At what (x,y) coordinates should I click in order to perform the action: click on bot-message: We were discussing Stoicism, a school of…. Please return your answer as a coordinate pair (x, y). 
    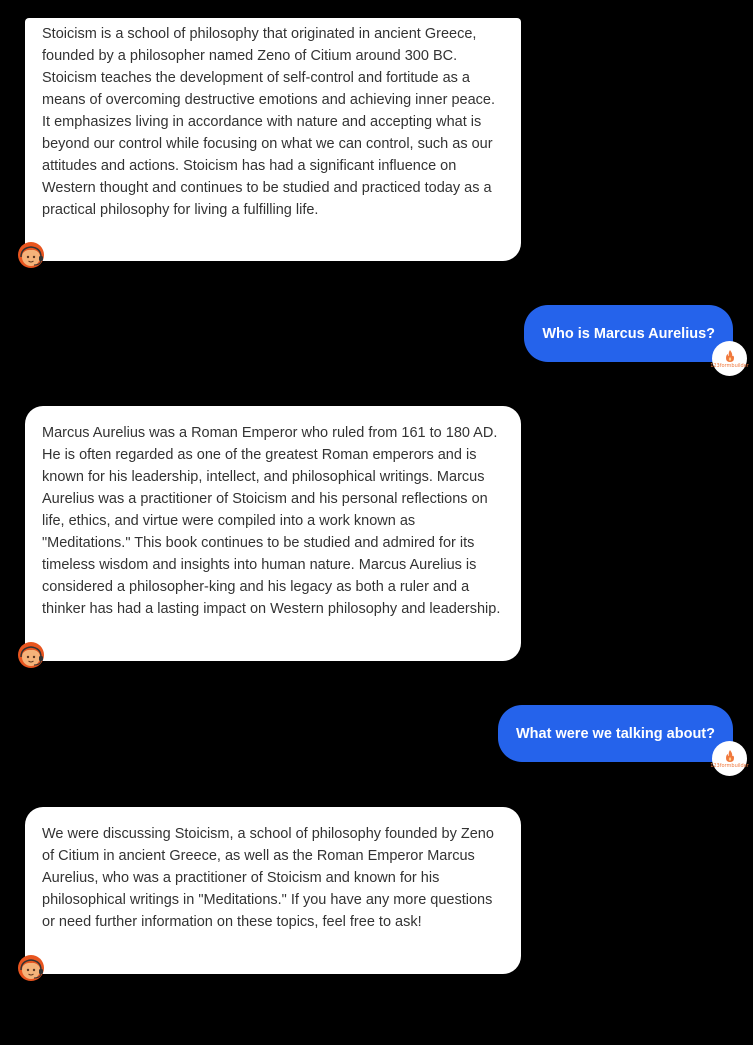
    Looking at the image, I should click on (273, 890).